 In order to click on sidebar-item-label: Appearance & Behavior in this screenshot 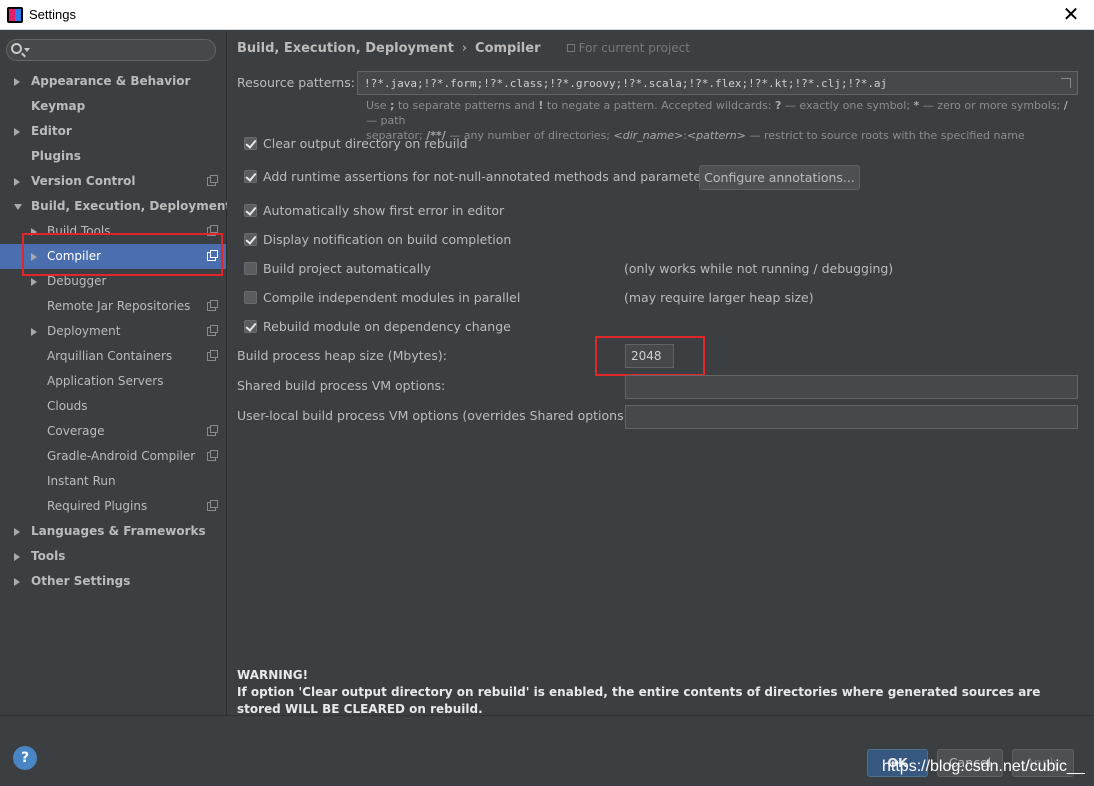, I will do `click(111, 81)`.